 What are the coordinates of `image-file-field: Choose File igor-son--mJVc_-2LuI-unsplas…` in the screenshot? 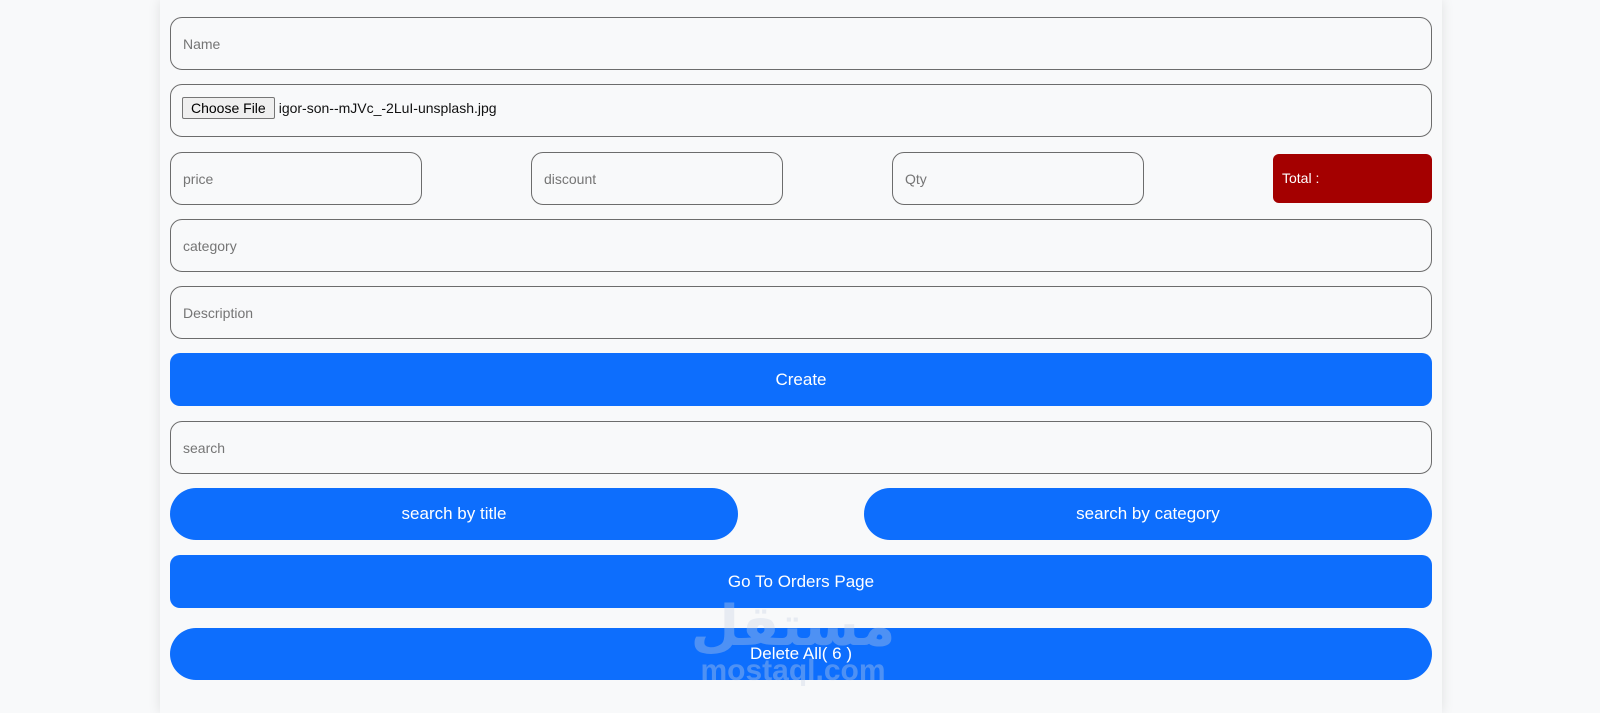 It's located at (801, 110).